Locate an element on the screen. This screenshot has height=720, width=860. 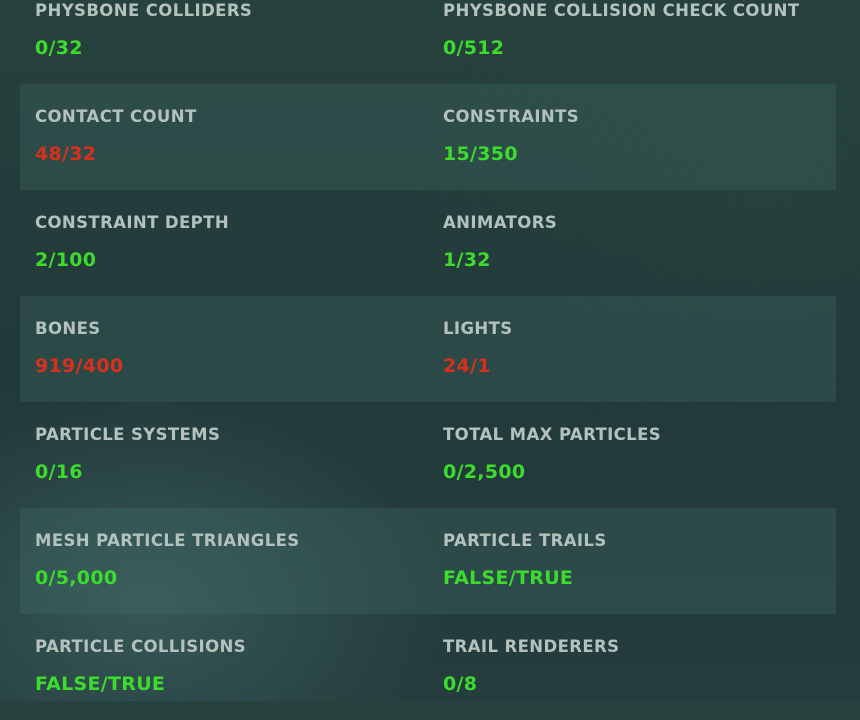
stat-mesh-particle-triangles: MESH PARTICLE TRIANGLES 0/5,000 is located at coordinates (224, 561).